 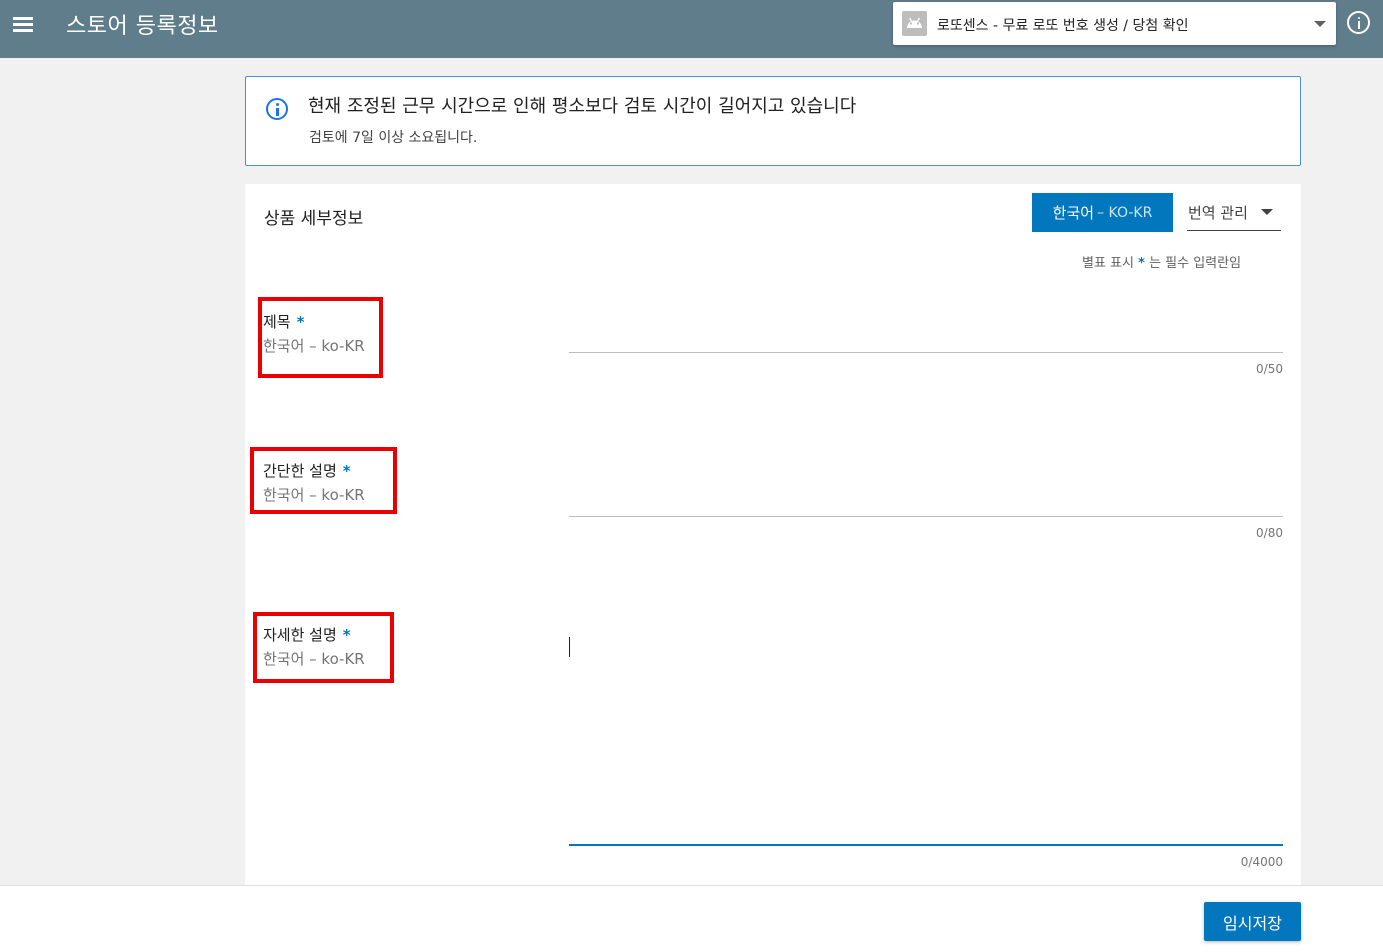 I want to click on required-note: 별표 표시 * 는 필수 입력란임, so click(x=1161, y=261).